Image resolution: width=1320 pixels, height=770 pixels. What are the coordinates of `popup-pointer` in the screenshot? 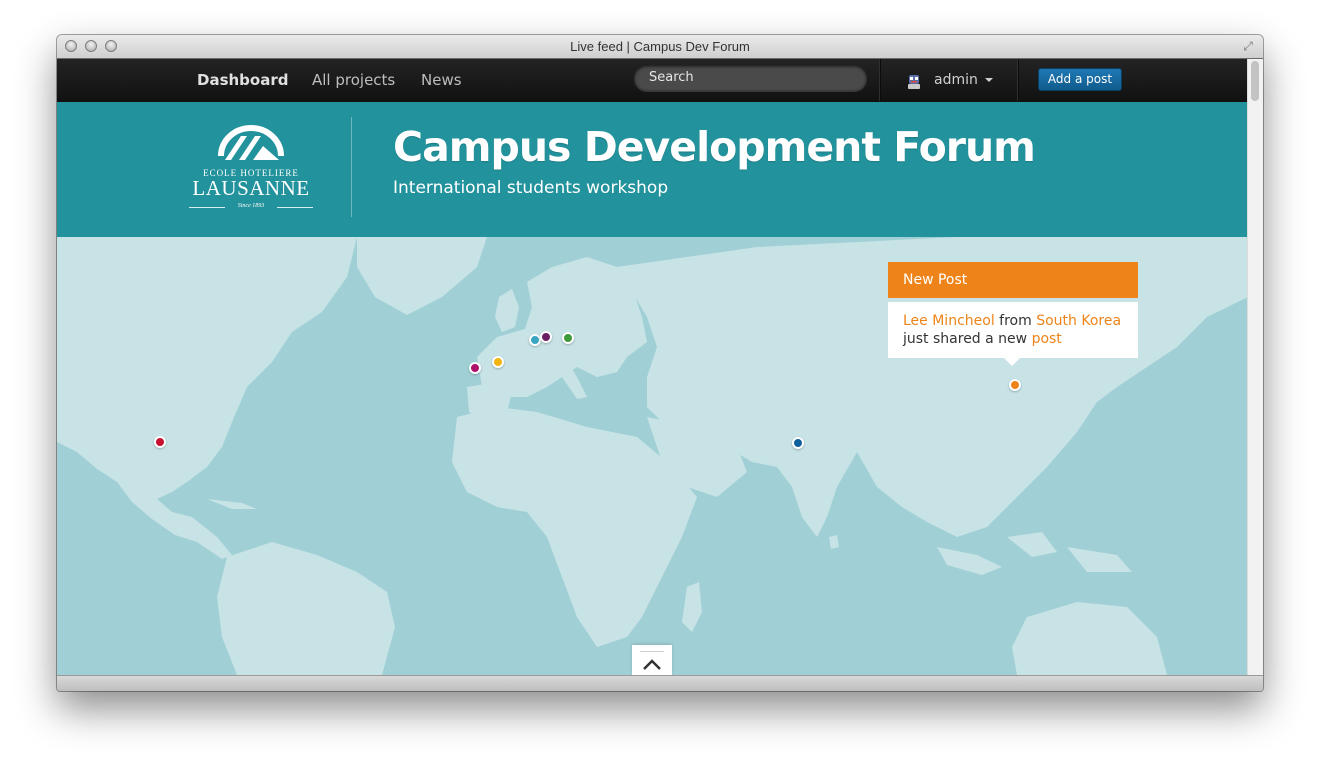 It's located at (1012, 362).